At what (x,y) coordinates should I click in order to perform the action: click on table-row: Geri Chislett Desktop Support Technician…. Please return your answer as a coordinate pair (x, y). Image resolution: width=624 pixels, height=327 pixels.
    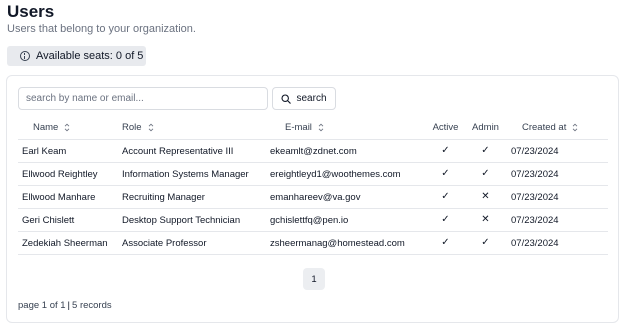
    Looking at the image, I should click on (313, 220).